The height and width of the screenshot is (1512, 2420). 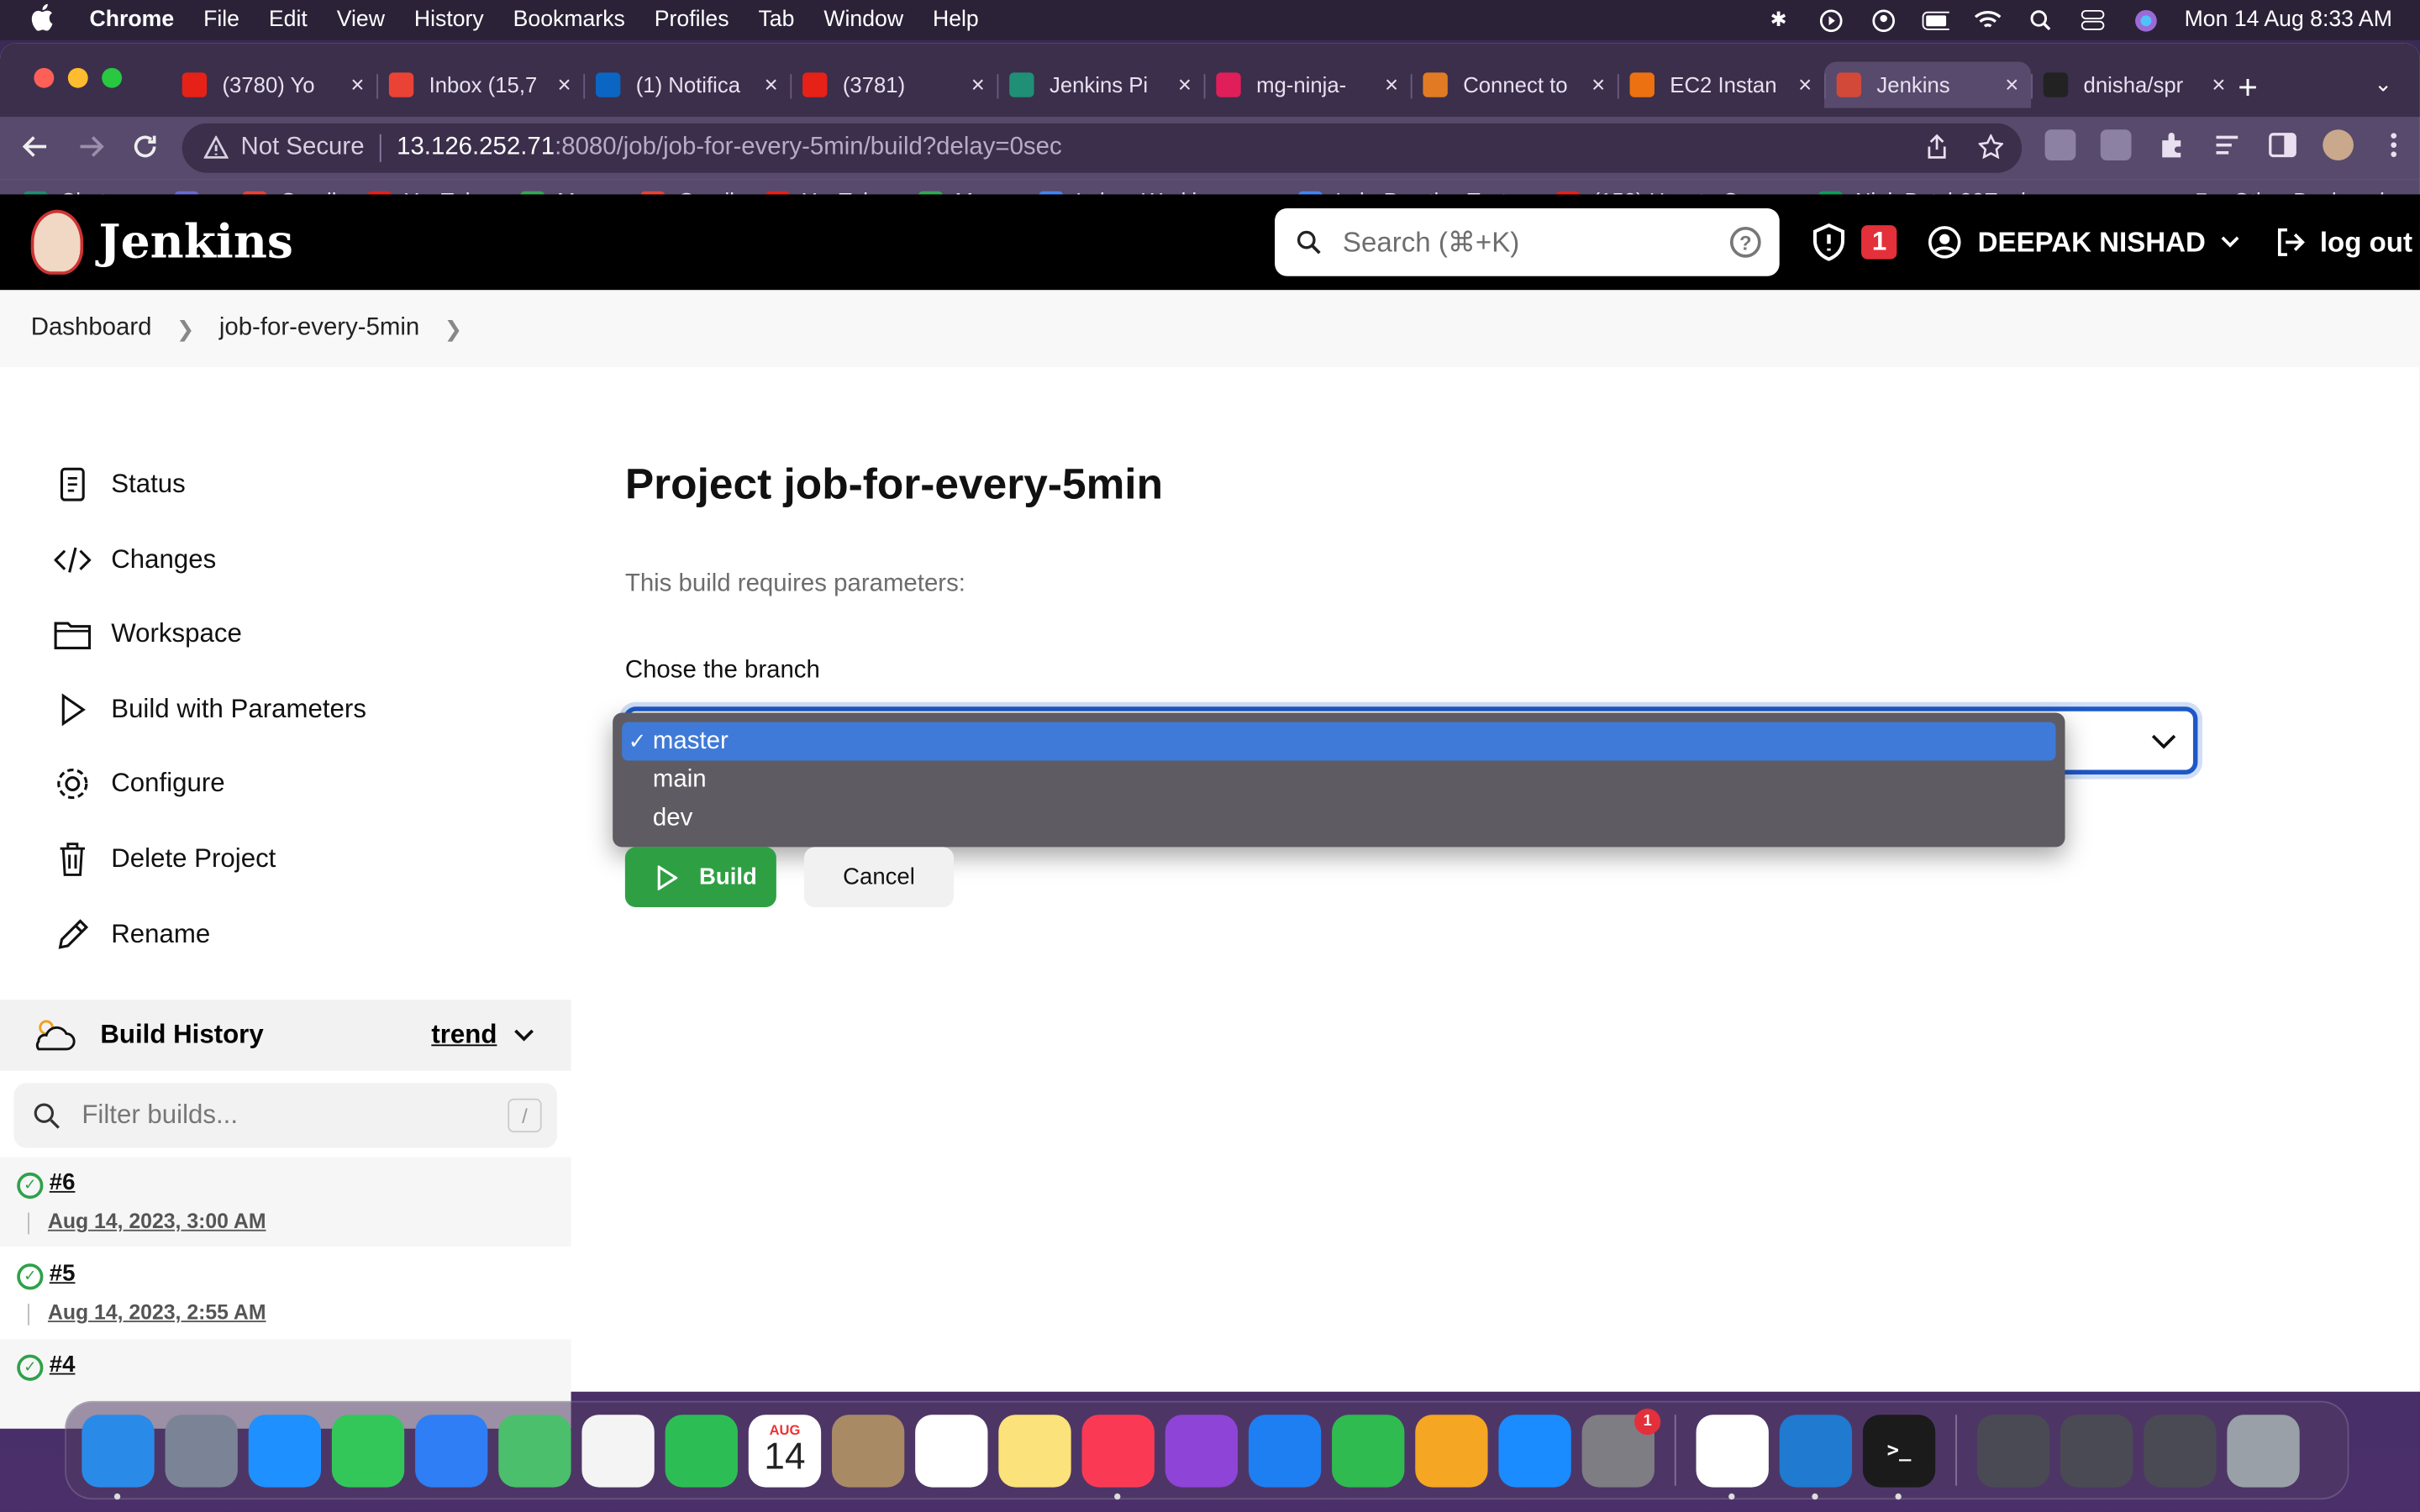 I want to click on extensions-puzzle-icon, so click(x=2171, y=144).